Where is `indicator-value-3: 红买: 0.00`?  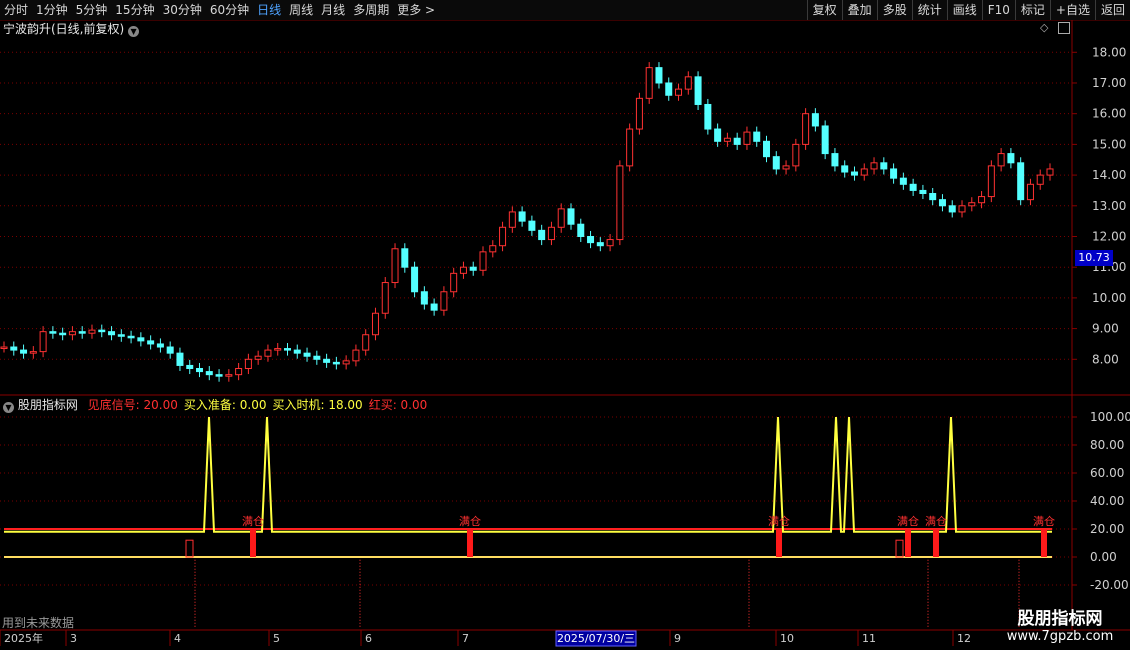 indicator-value-3: 红买: 0.00 is located at coordinates (398, 405).